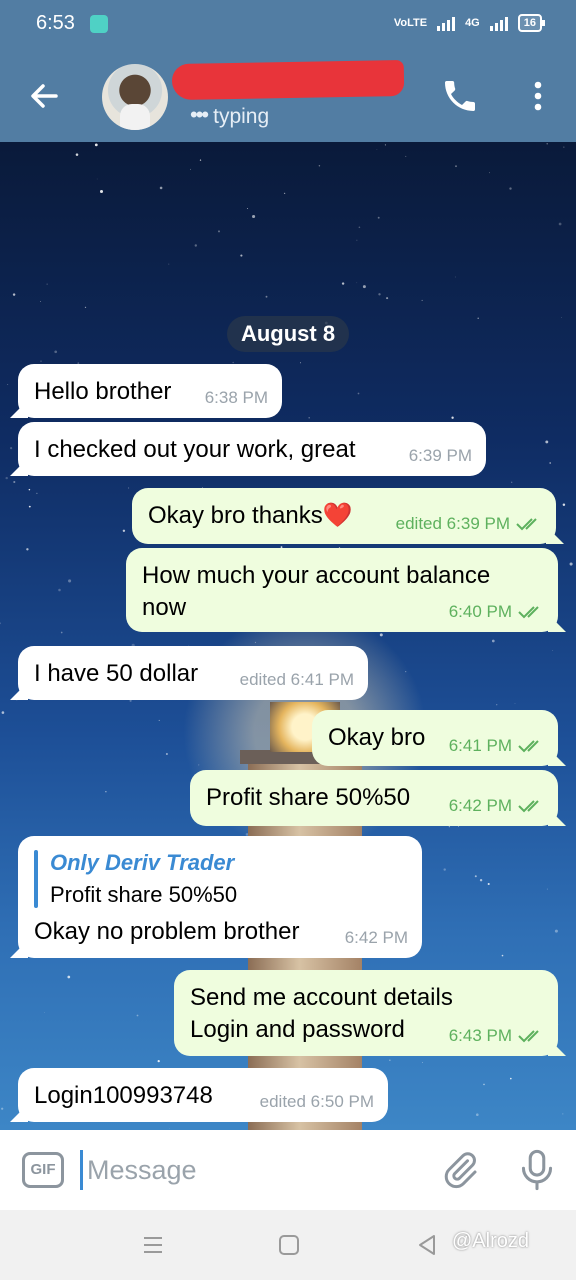  Describe the element at coordinates (460, 1170) in the screenshot. I see `paperclip-icon` at that location.